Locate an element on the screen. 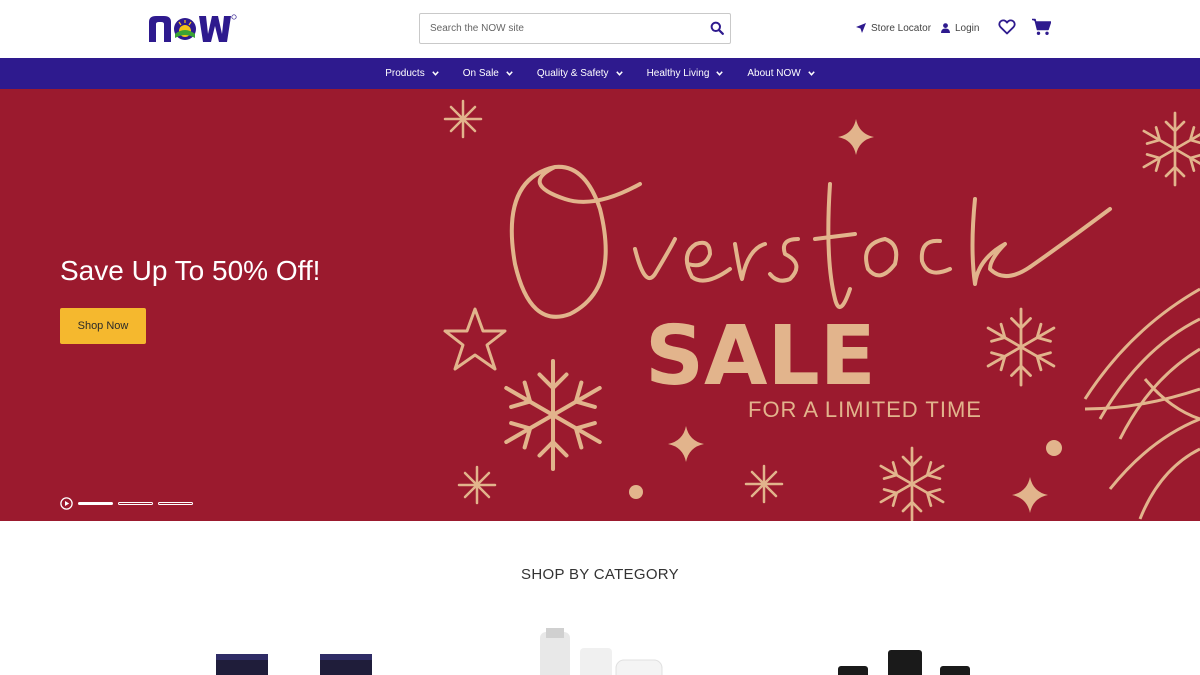 This screenshot has height=675, width=1200. login-label: Login is located at coordinates (967, 28).